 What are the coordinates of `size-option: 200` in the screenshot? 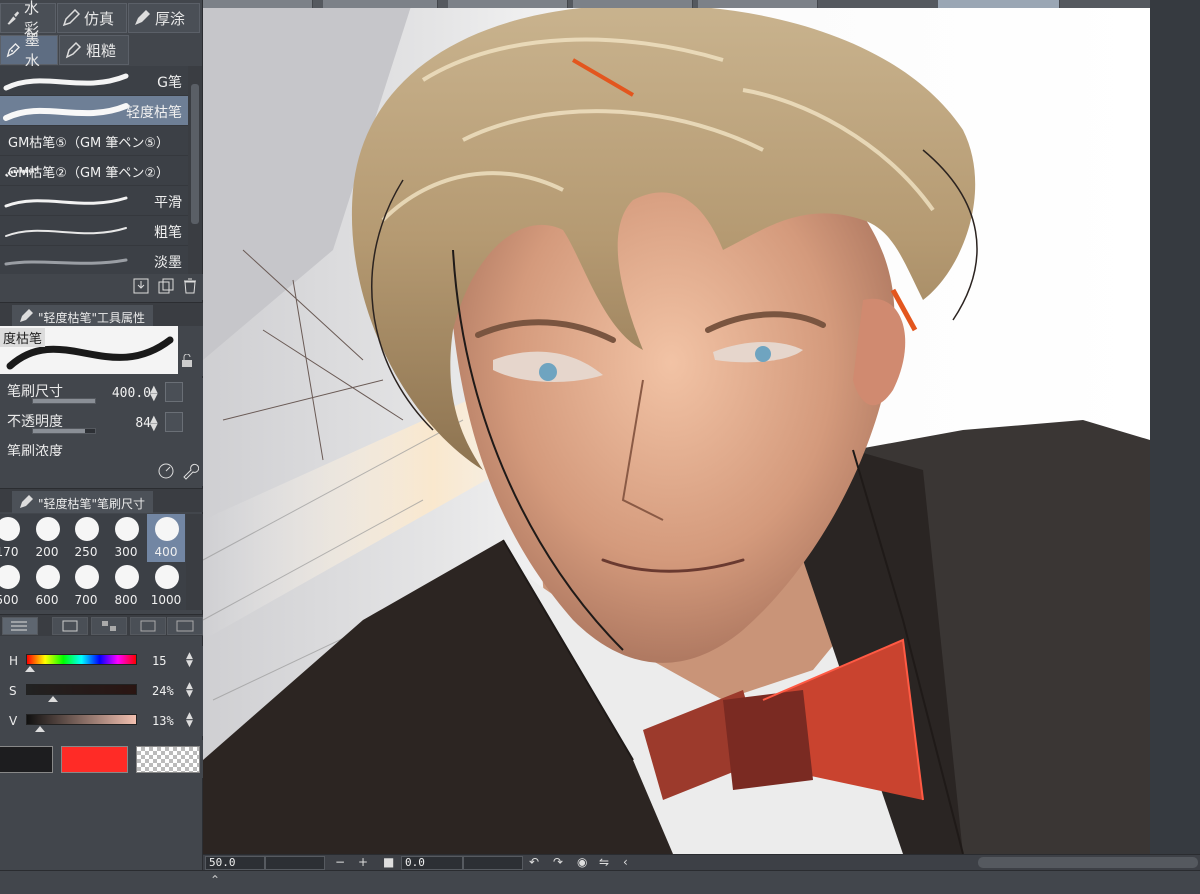 It's located at (47, 538).